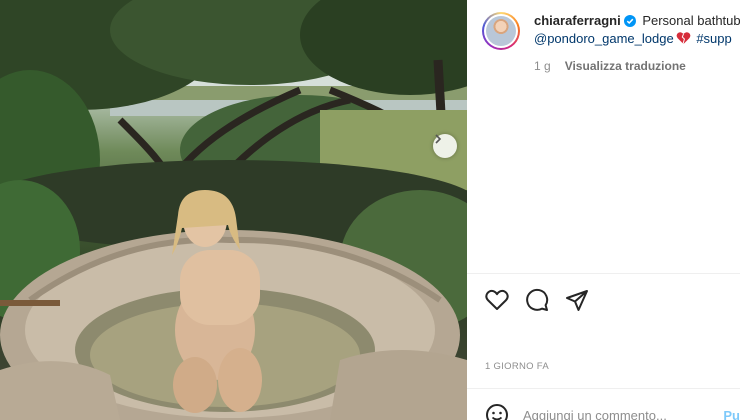 The height and width of the screenshot is (420, 740). Describe the element at coordinates (438, 139) in the screenshot. I see `chevron-right-icon` at that location.